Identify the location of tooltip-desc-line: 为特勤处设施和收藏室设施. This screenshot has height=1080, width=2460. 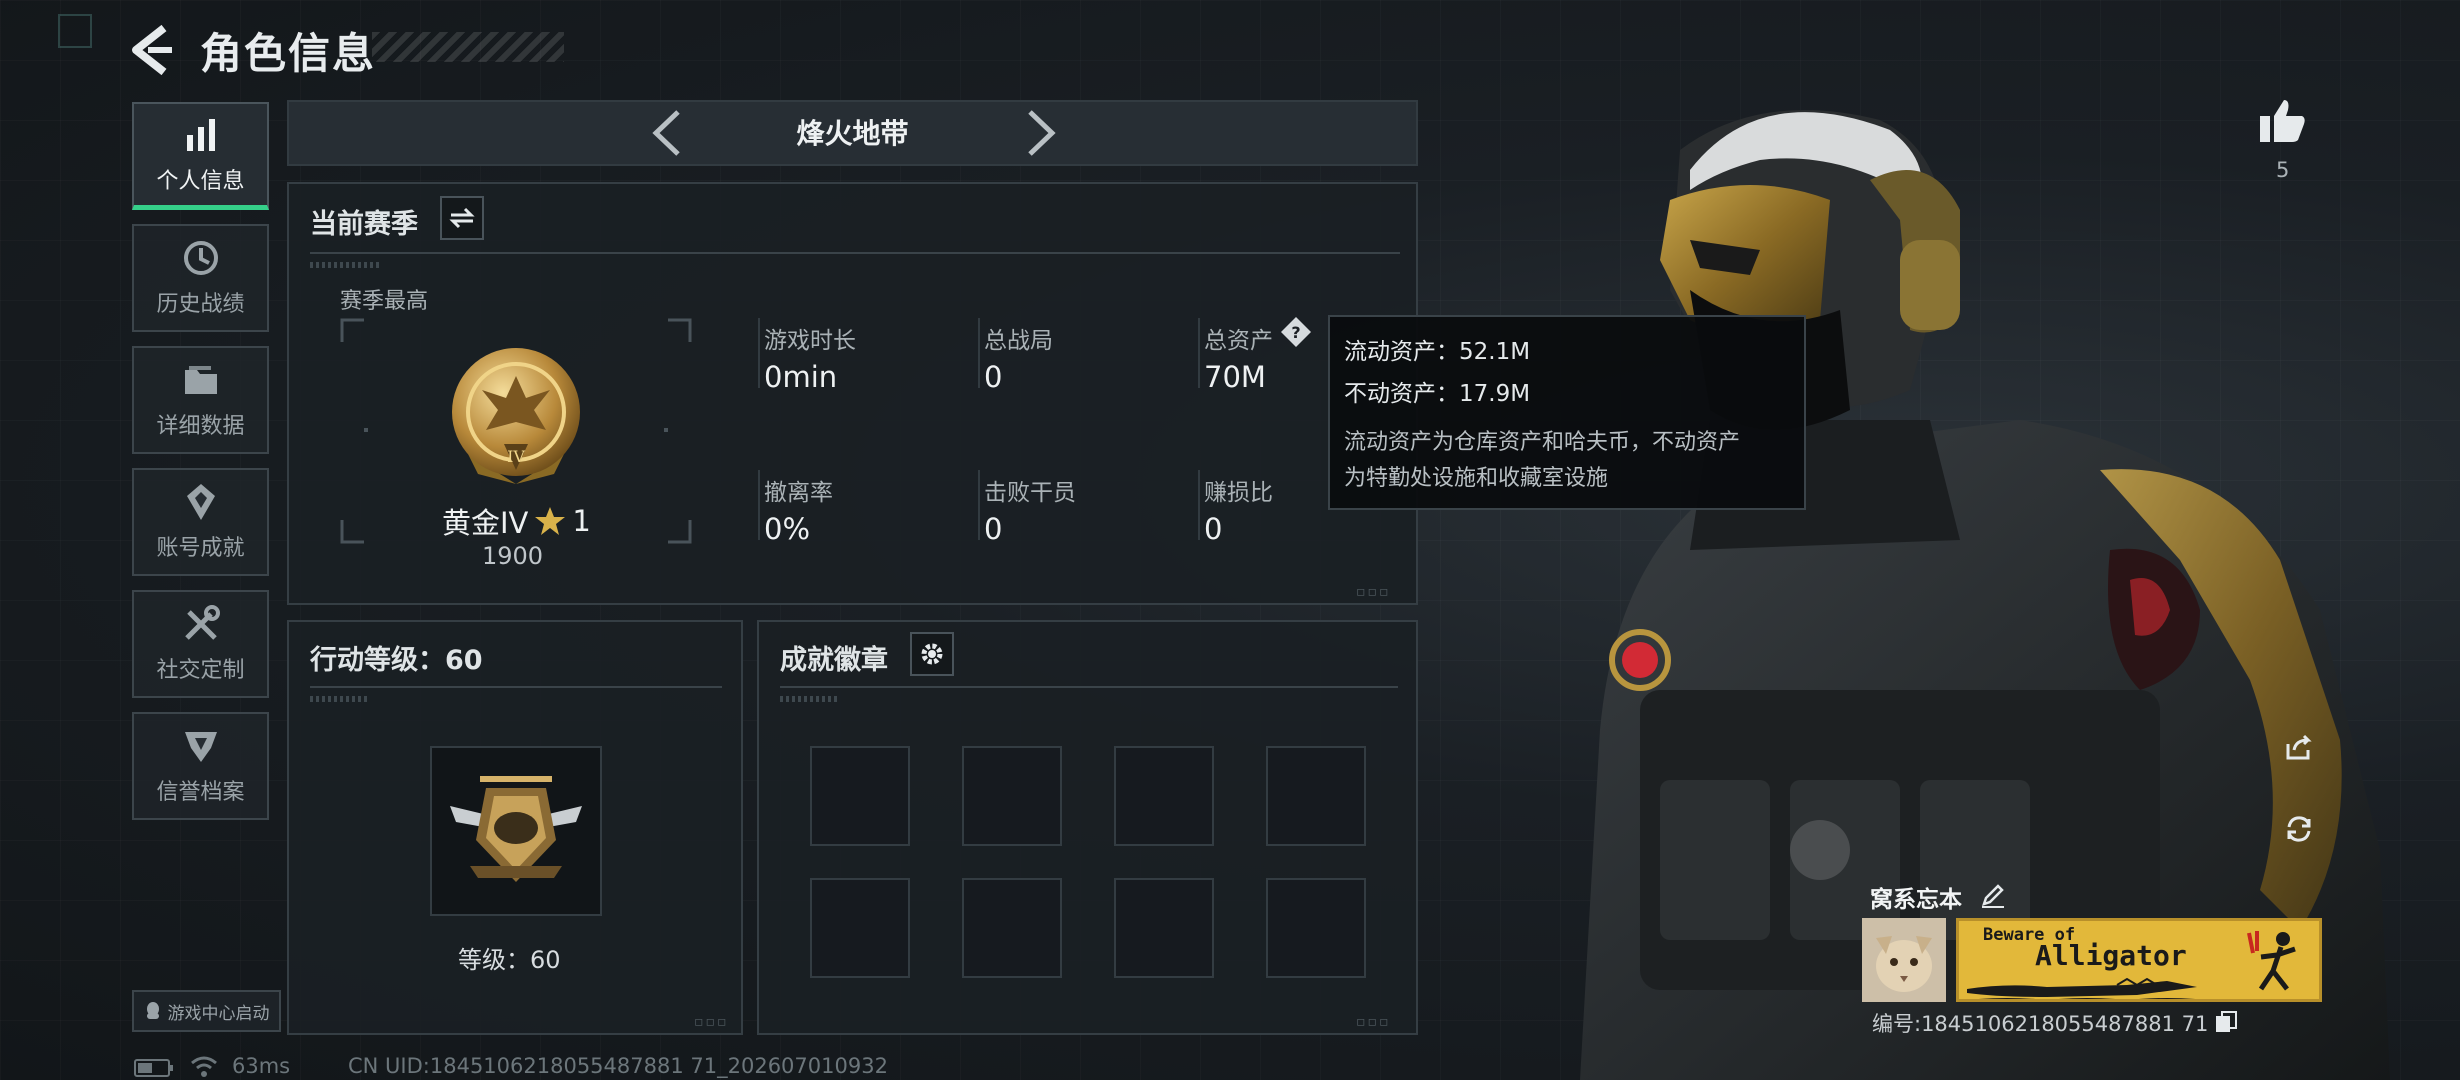
(1476, 478).